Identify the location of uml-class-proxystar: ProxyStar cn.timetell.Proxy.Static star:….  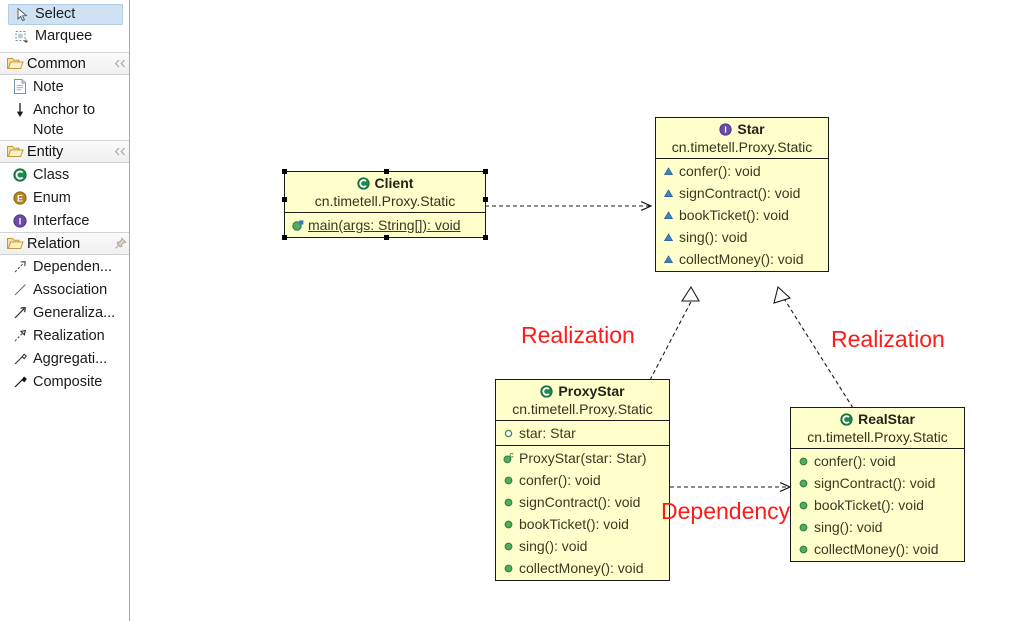
(582, 480).